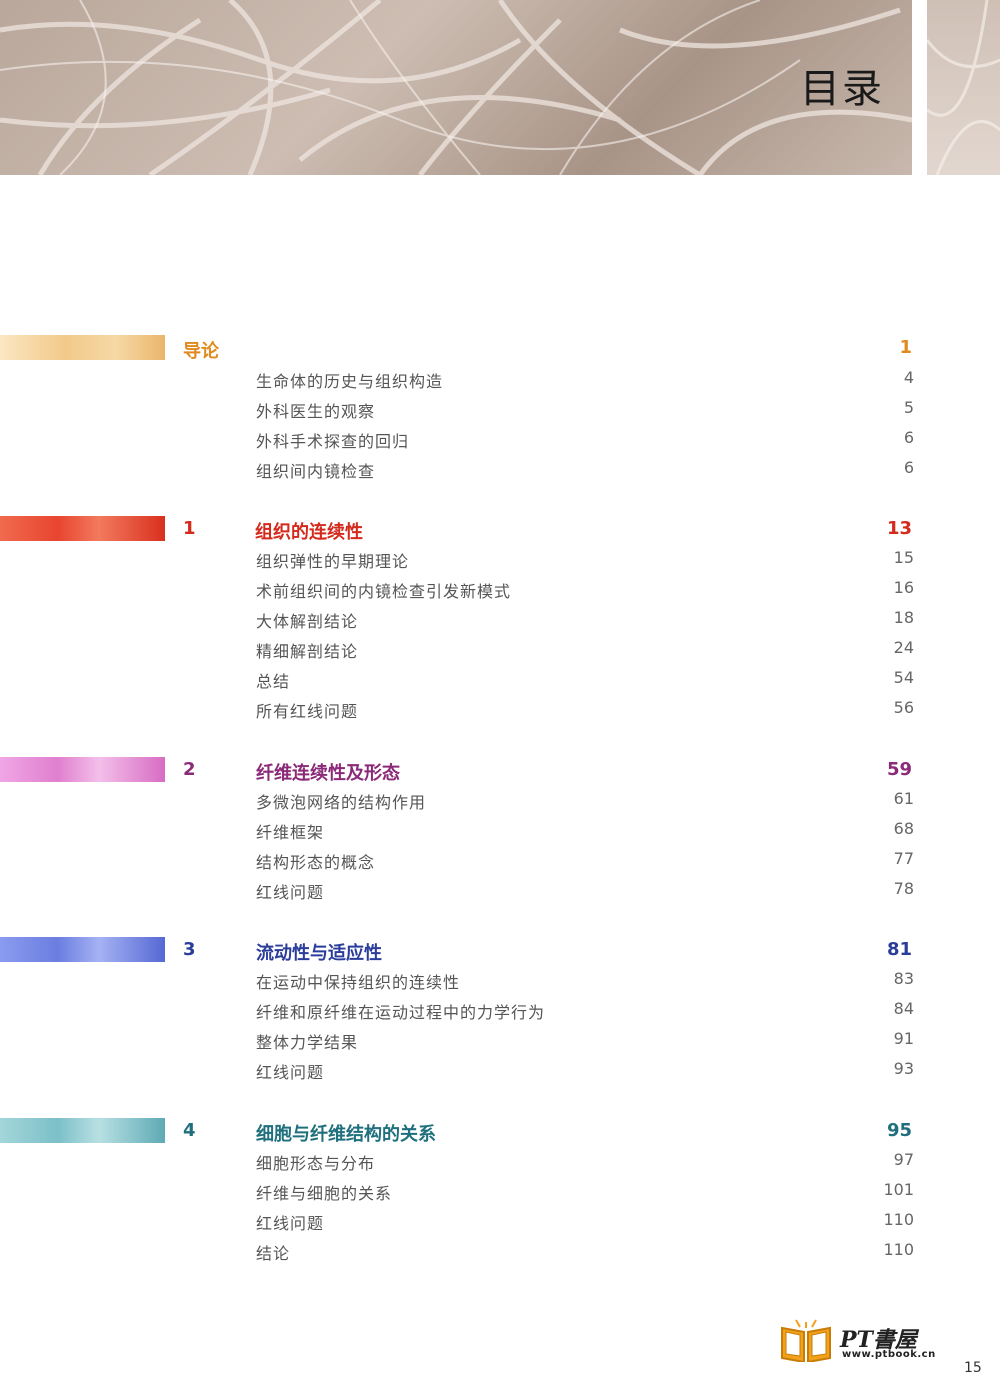  I want to click on toc-entry: 外科手术探查的回归 6, so click(585, 443).